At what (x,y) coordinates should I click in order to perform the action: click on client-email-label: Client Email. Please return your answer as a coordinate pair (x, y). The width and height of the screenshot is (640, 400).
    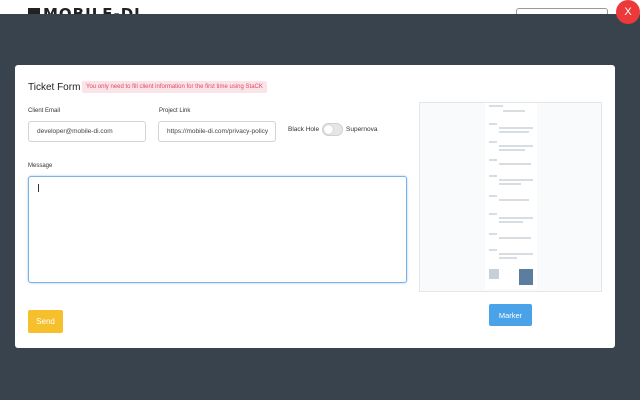
    Looking at the image, I should click on (44, 111).